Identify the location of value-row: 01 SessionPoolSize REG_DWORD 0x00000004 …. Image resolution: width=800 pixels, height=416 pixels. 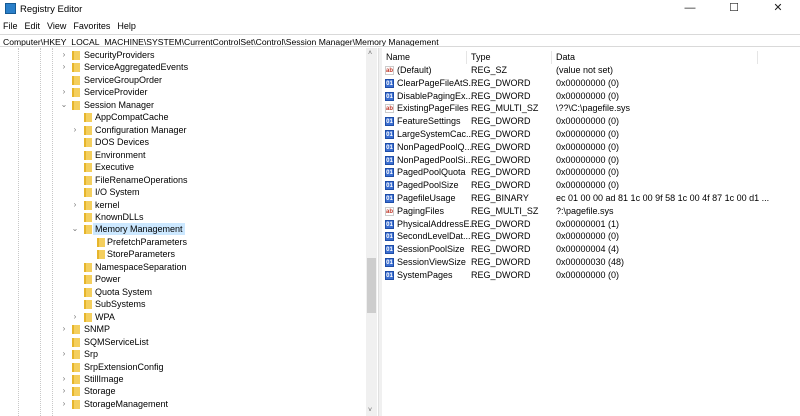
(591, 249).